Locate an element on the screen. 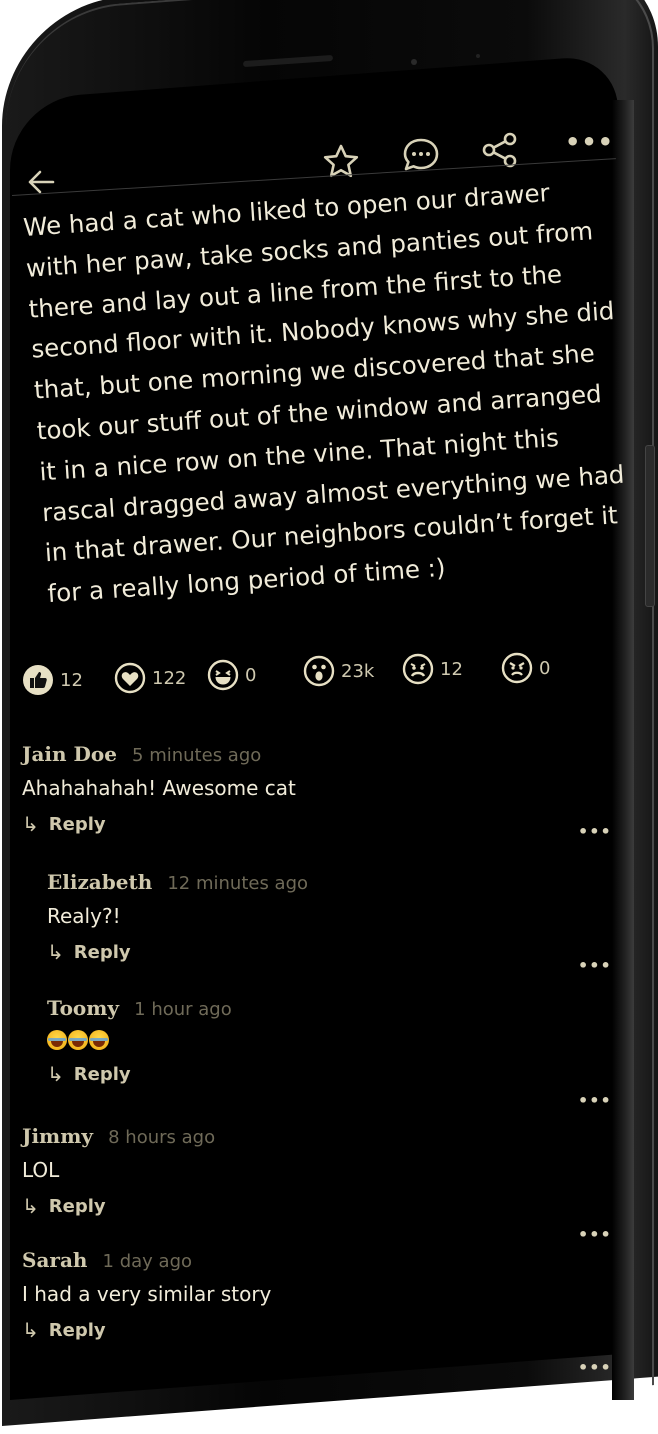  more-options-button: ••• is located at coordinates (589, 142).